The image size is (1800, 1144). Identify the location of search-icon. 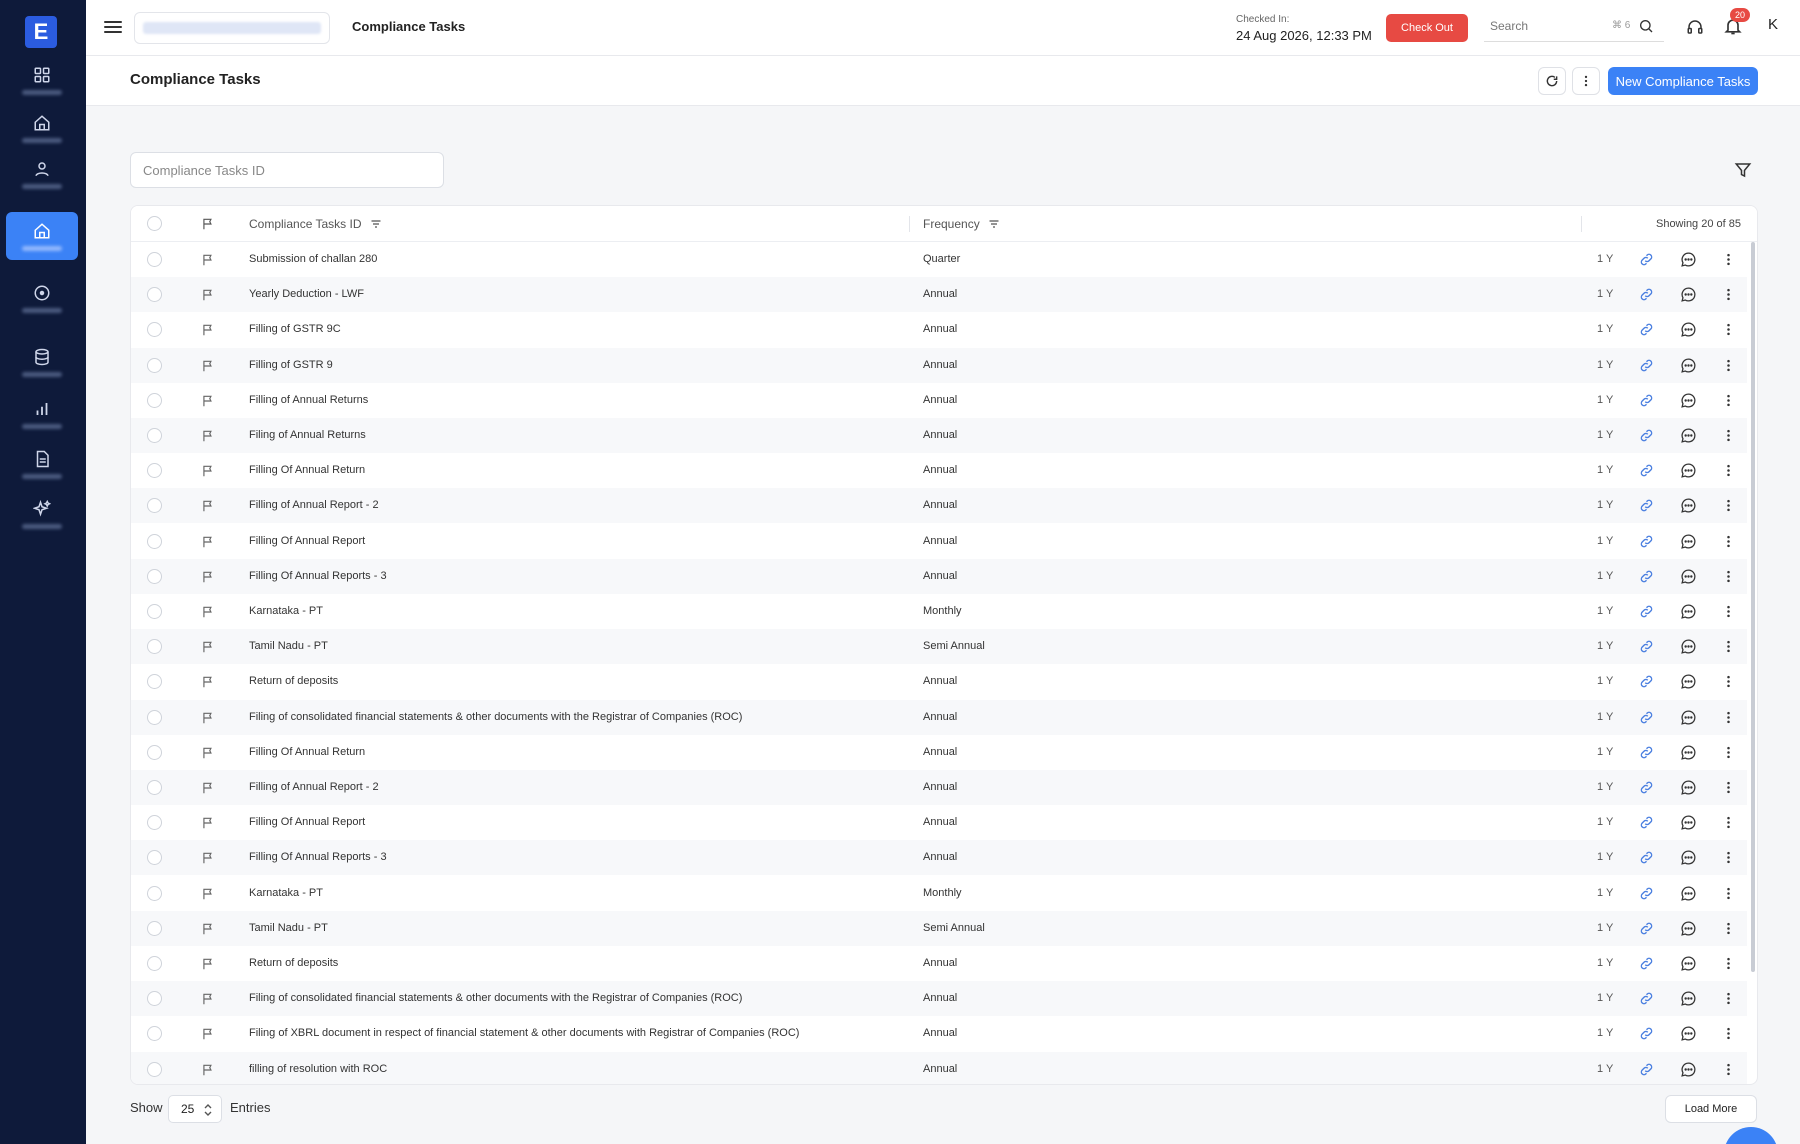
(1646, 26).